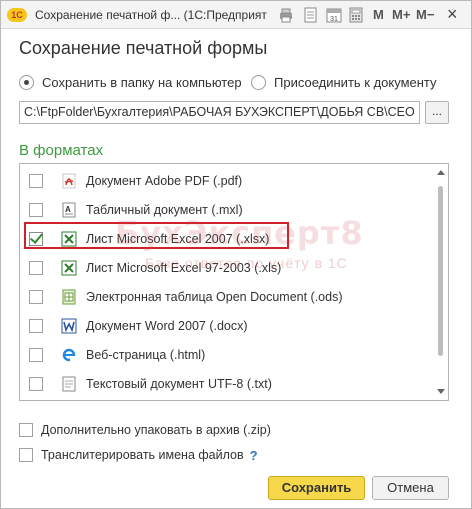  Describe the element at coordinates (164, 180) in the screenshot. I see `format-label: Документ Adobe PDF (.pdf)` at that location.